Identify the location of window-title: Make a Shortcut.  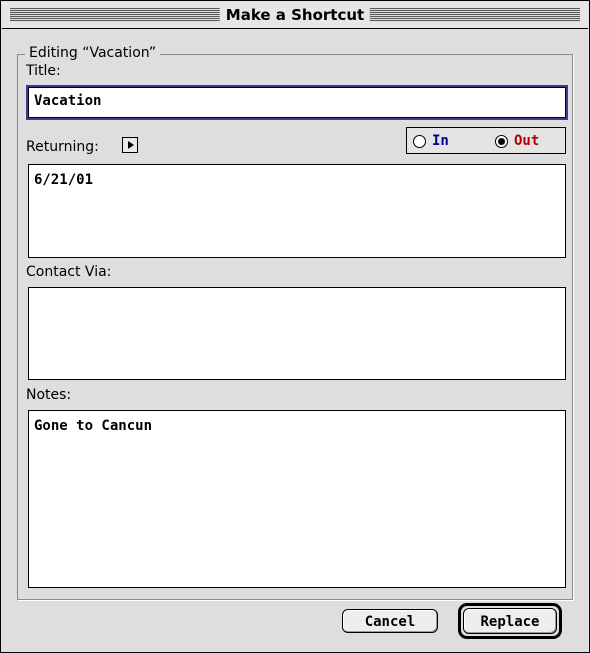
(295, 15).